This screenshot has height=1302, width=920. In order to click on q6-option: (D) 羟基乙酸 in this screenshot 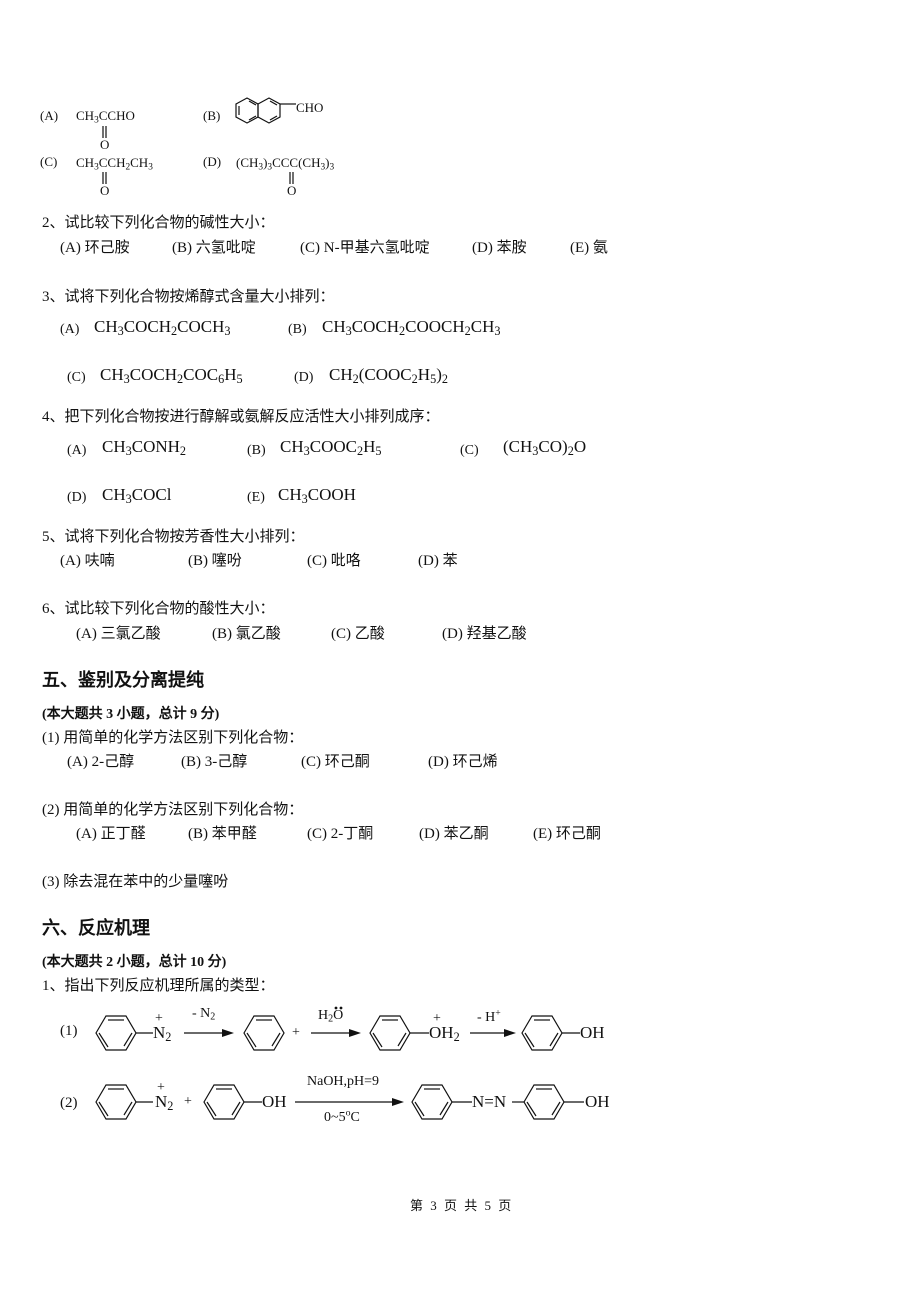, I will do `click(484, 634)`.